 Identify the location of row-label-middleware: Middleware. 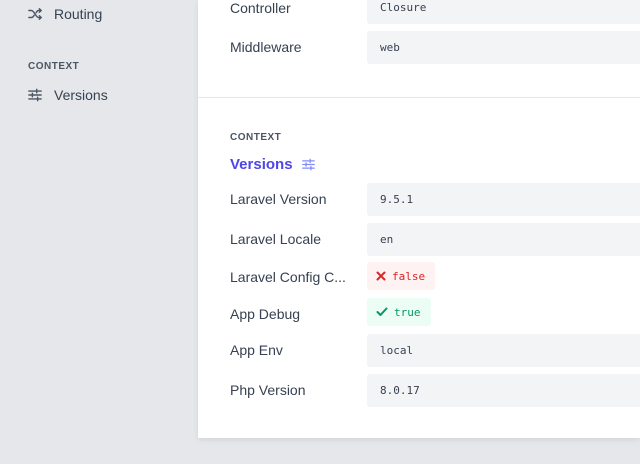
(266, 47).